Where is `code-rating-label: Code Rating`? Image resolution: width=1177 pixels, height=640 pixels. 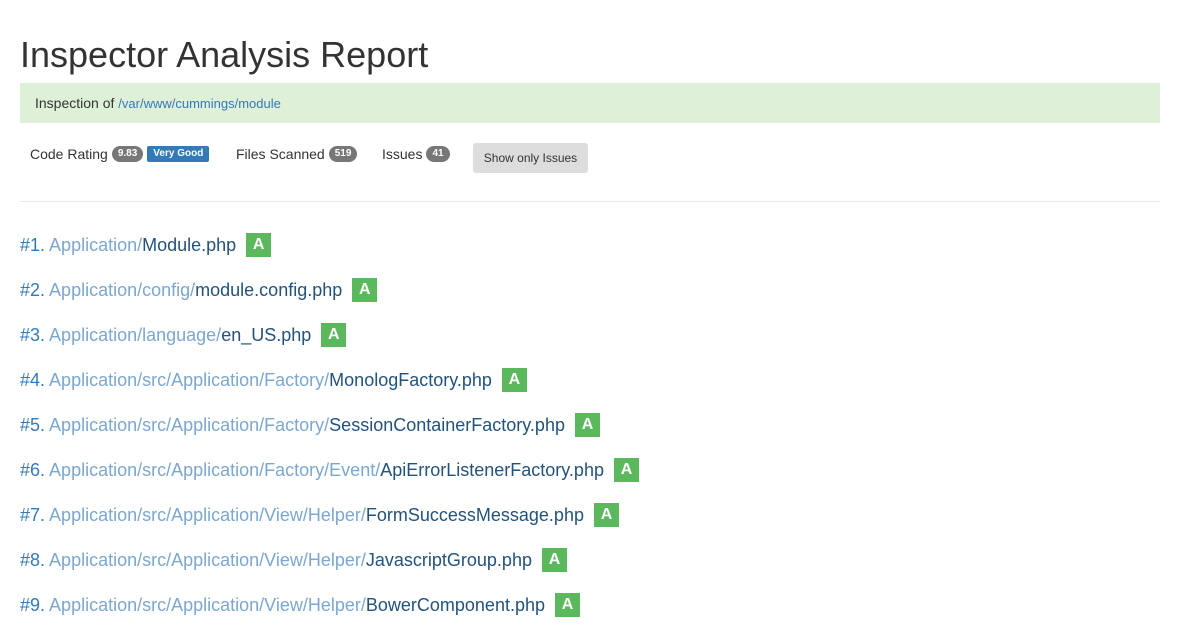 code-rating-label: Code Rating is located at coordinates (69, 154).